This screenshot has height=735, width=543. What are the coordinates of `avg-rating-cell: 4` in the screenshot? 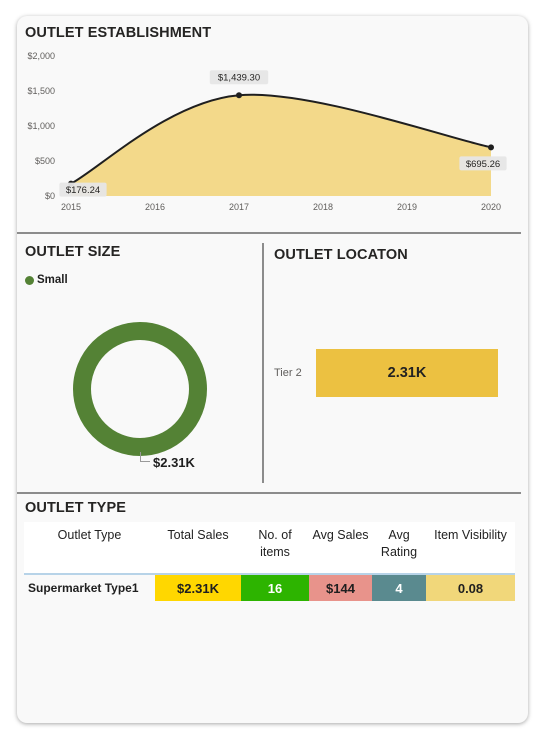 It's located at (399, 588).